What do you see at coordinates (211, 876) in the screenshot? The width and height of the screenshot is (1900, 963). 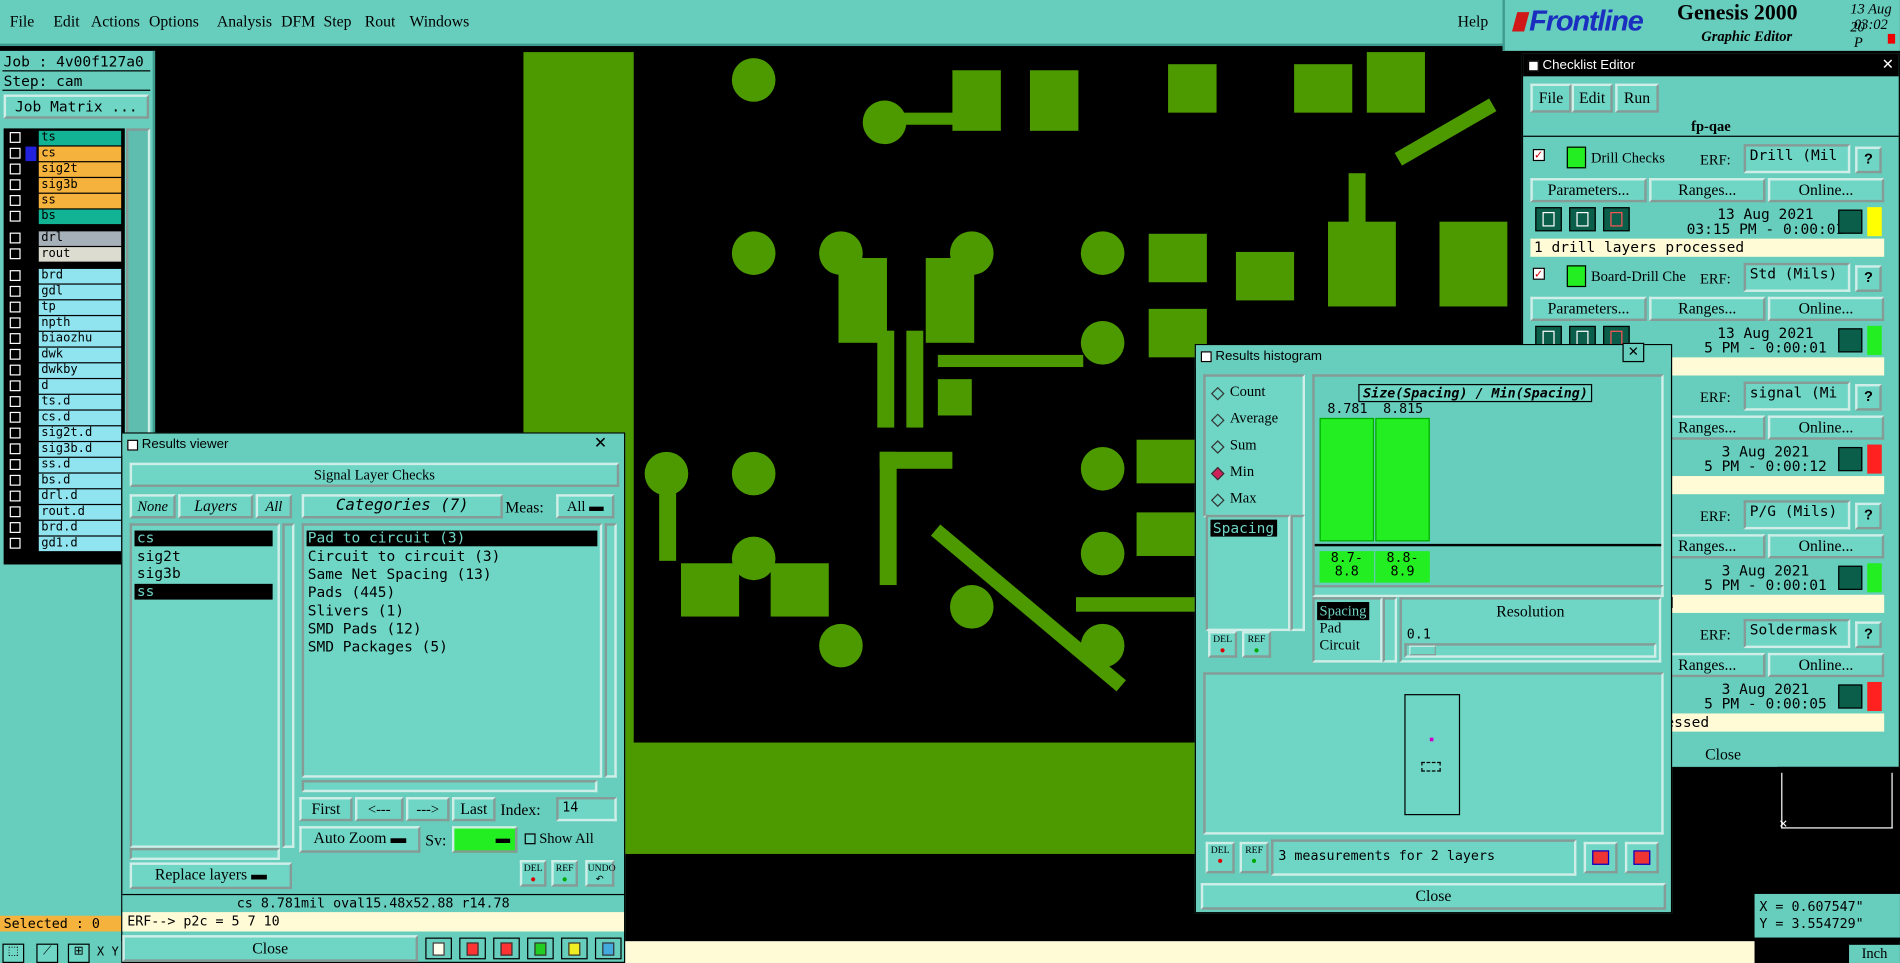 I see `replace-layers-dropdown: Replace layers ▬` at bounding box center [211, 876].